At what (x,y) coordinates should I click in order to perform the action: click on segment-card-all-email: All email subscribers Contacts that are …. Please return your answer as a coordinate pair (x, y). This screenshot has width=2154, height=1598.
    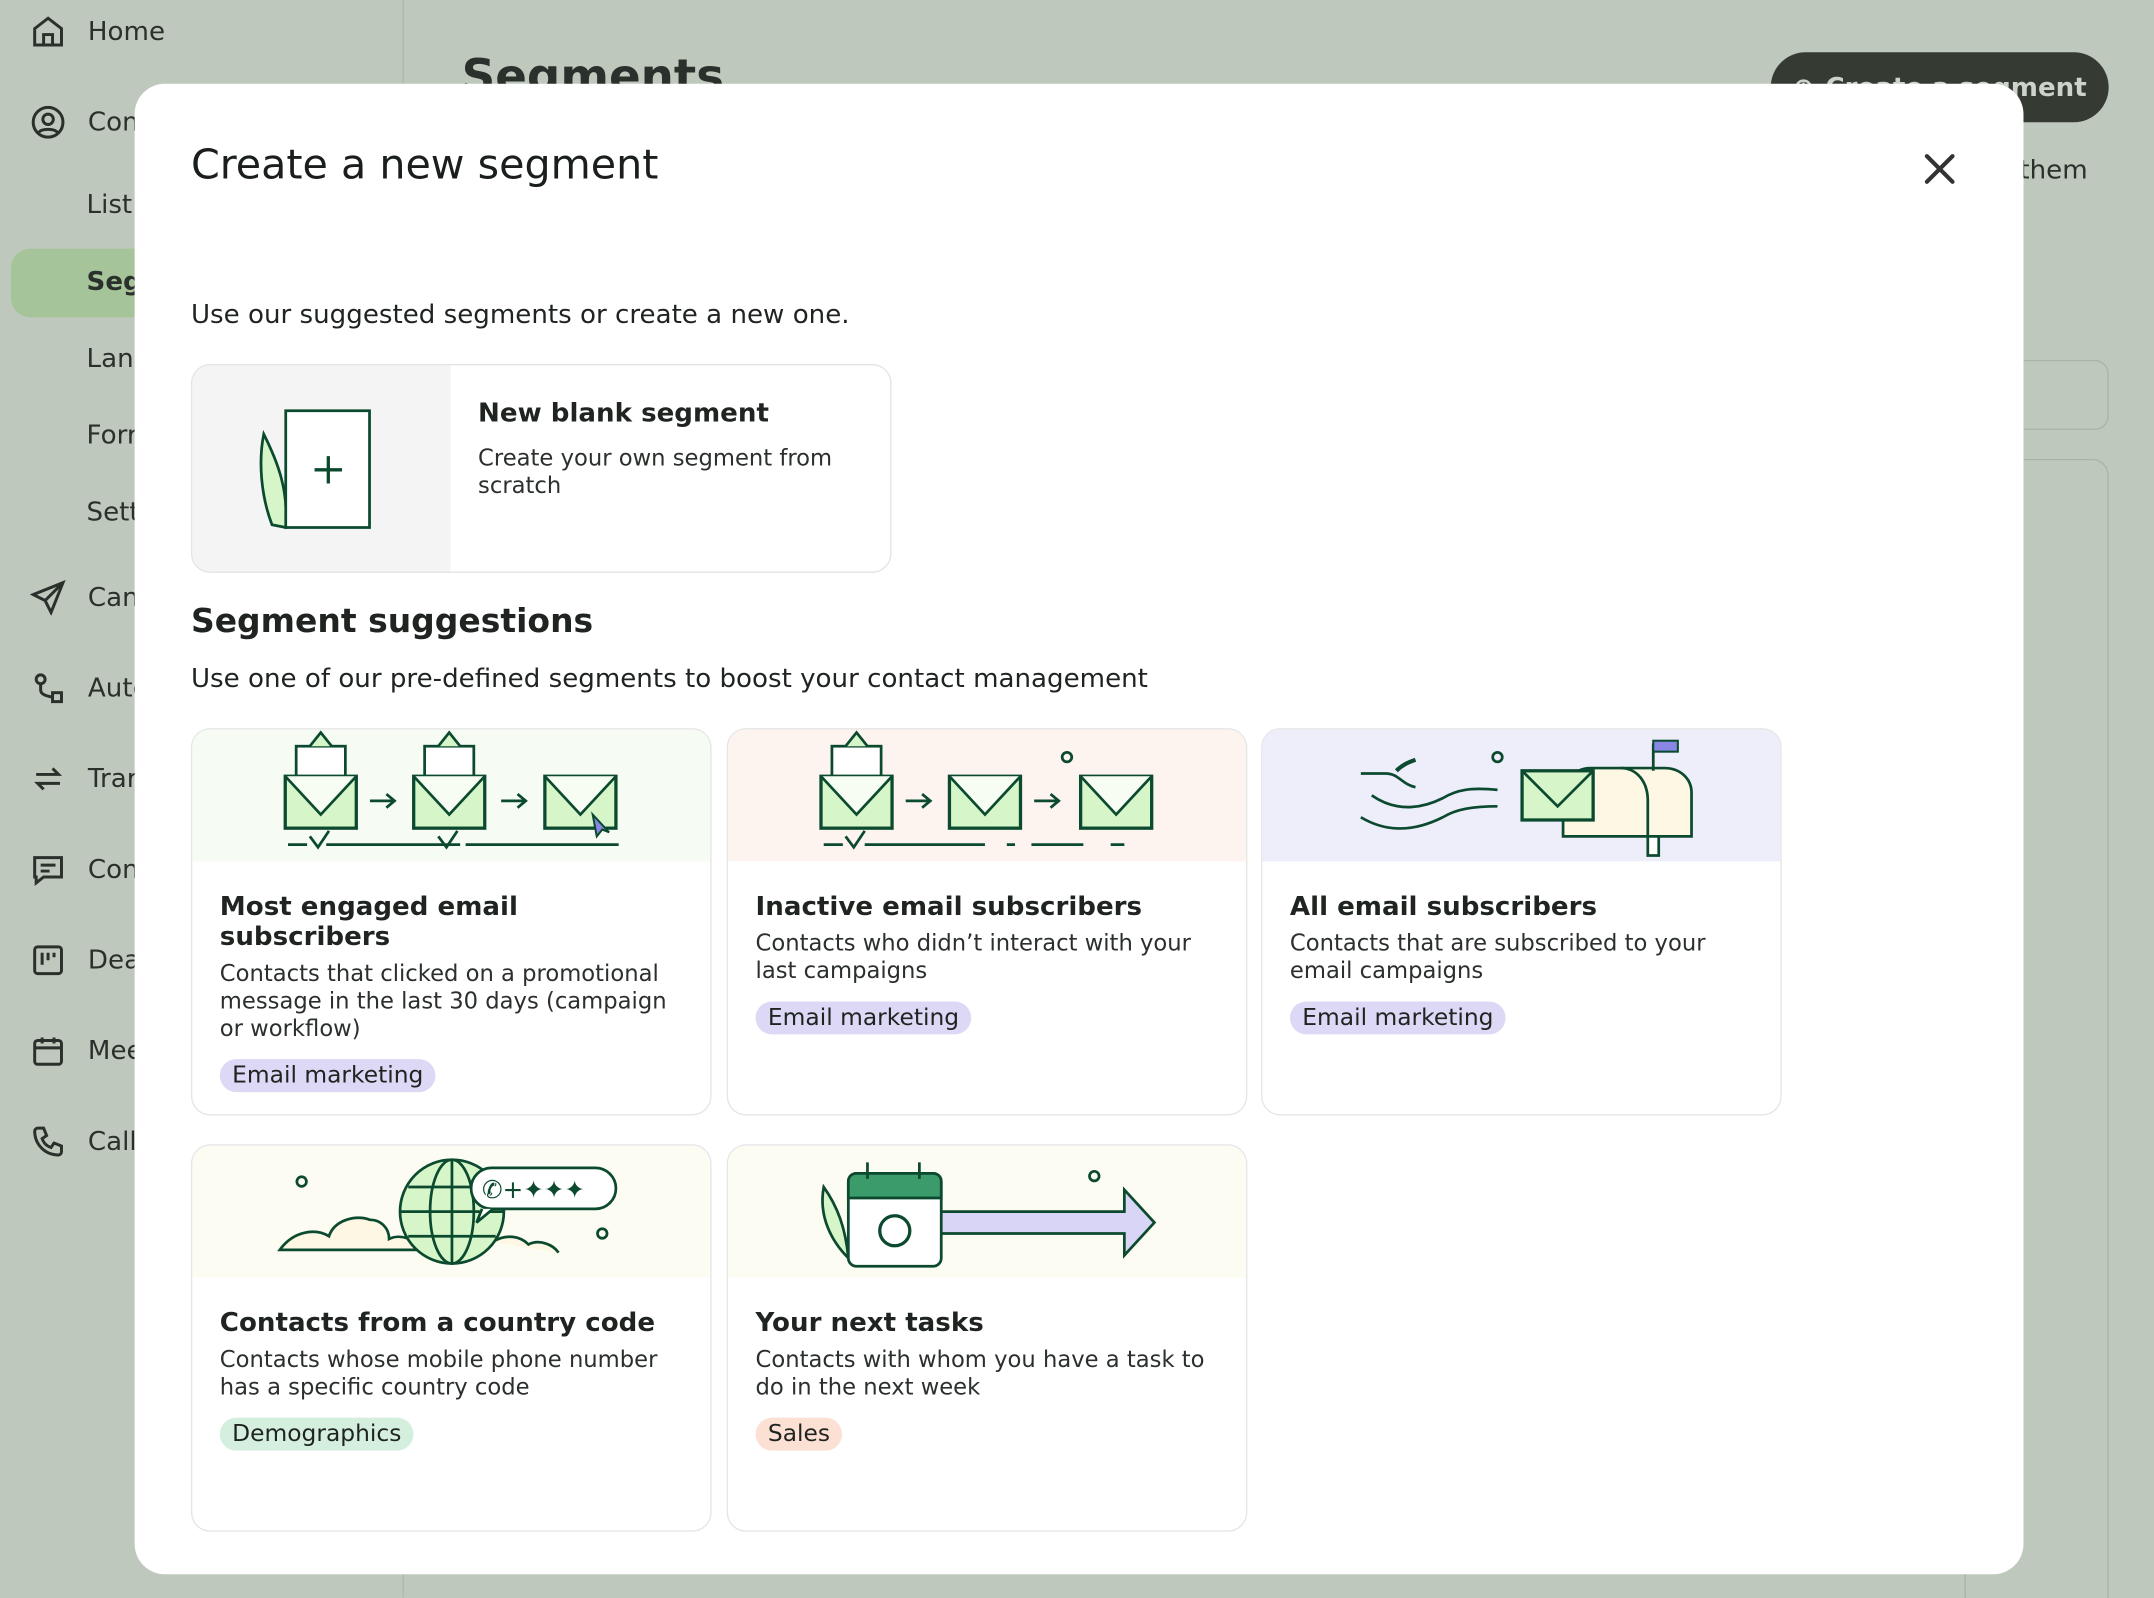
    Looking at the image, I should click on (1521, 922).